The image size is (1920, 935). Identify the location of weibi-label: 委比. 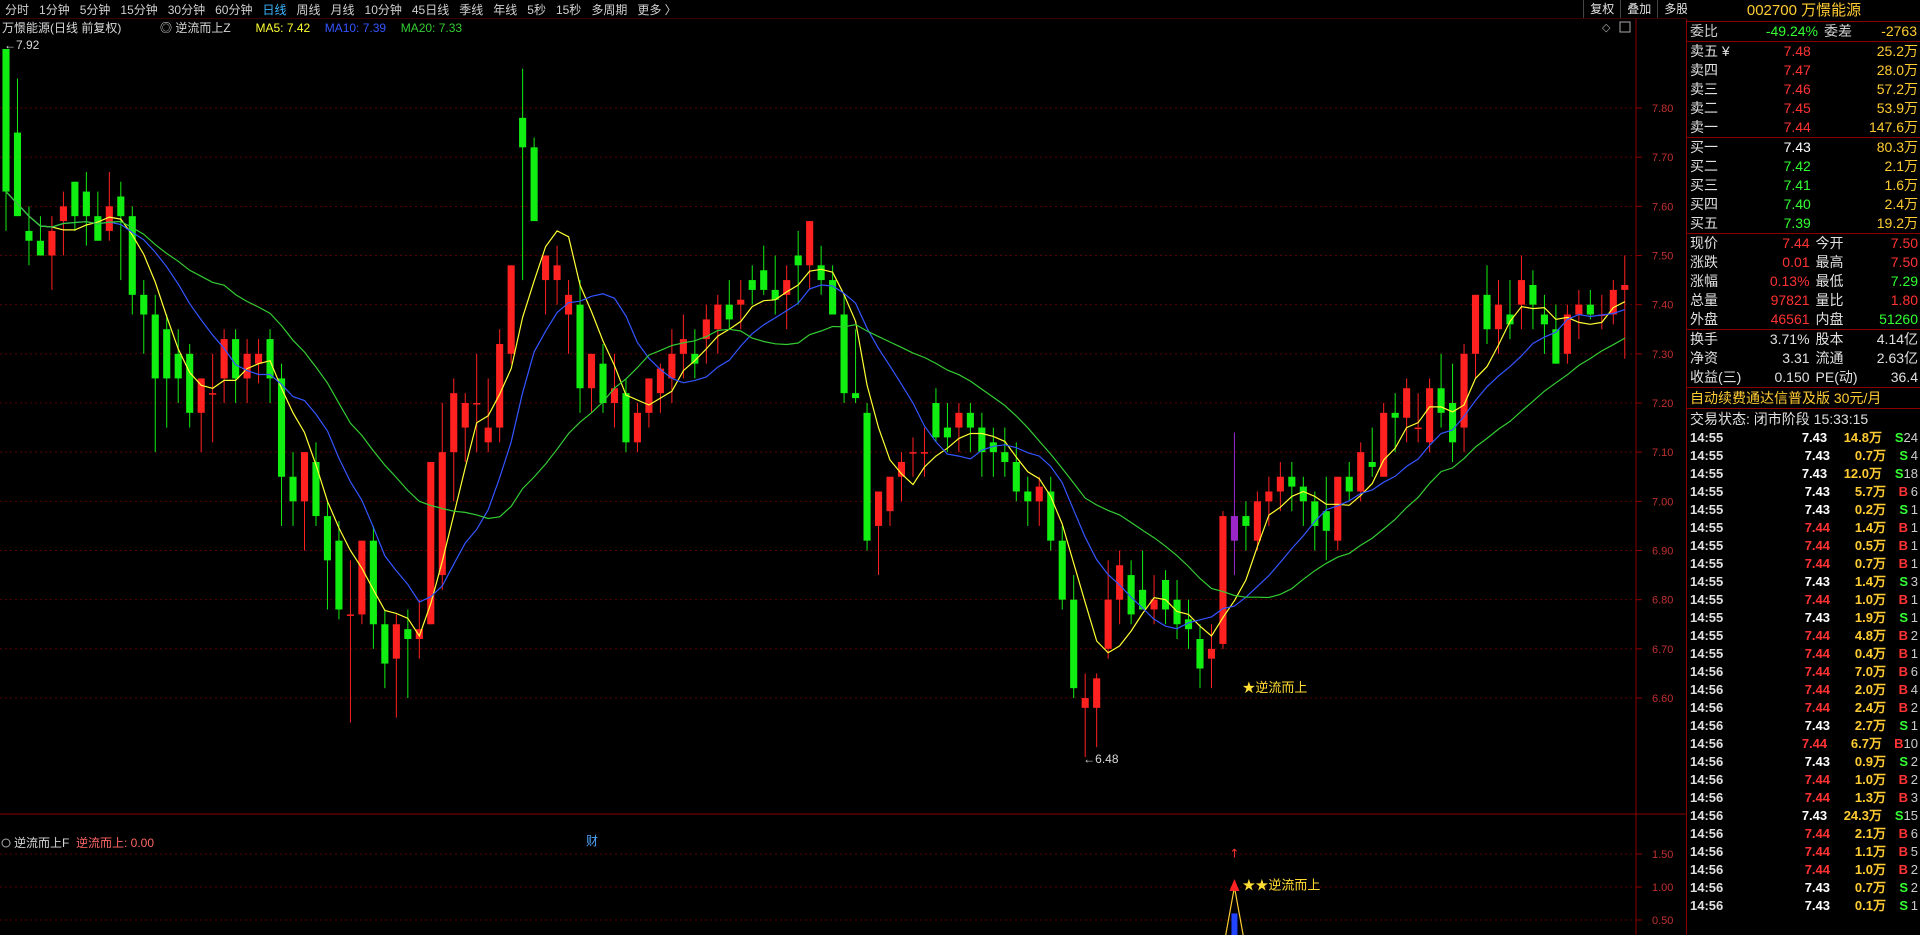
(1704, 31).